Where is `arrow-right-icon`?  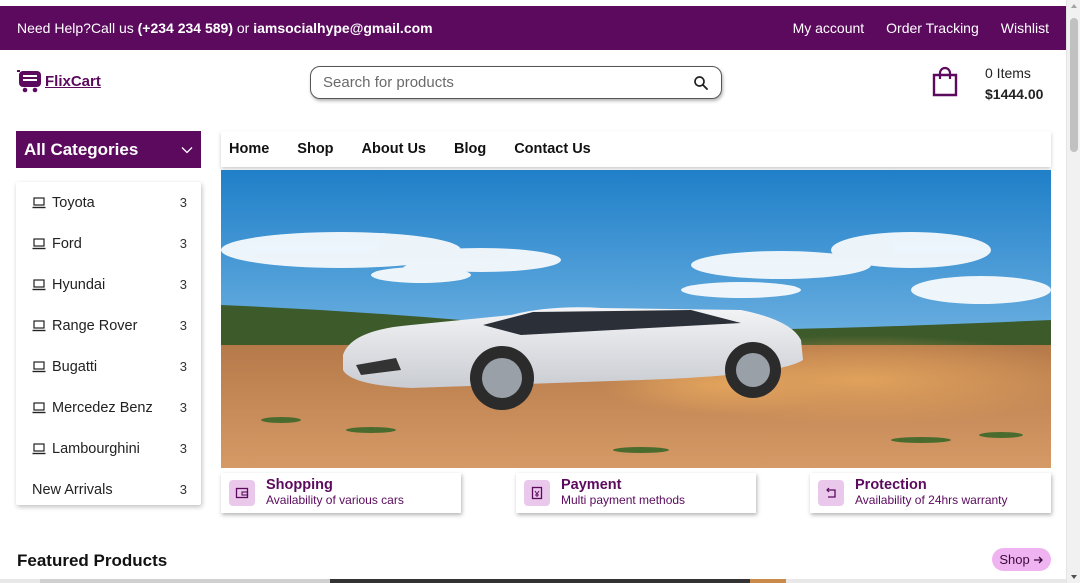 arrow-right-icon is located at coordinates (1038, 559).